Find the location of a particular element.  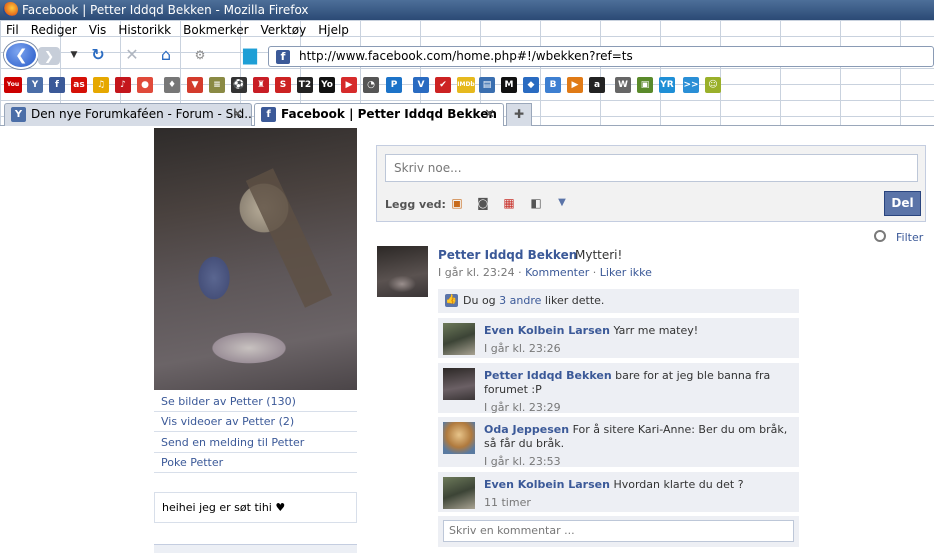

bookmark-icon: ◆ is located at coordinates (531, 85).